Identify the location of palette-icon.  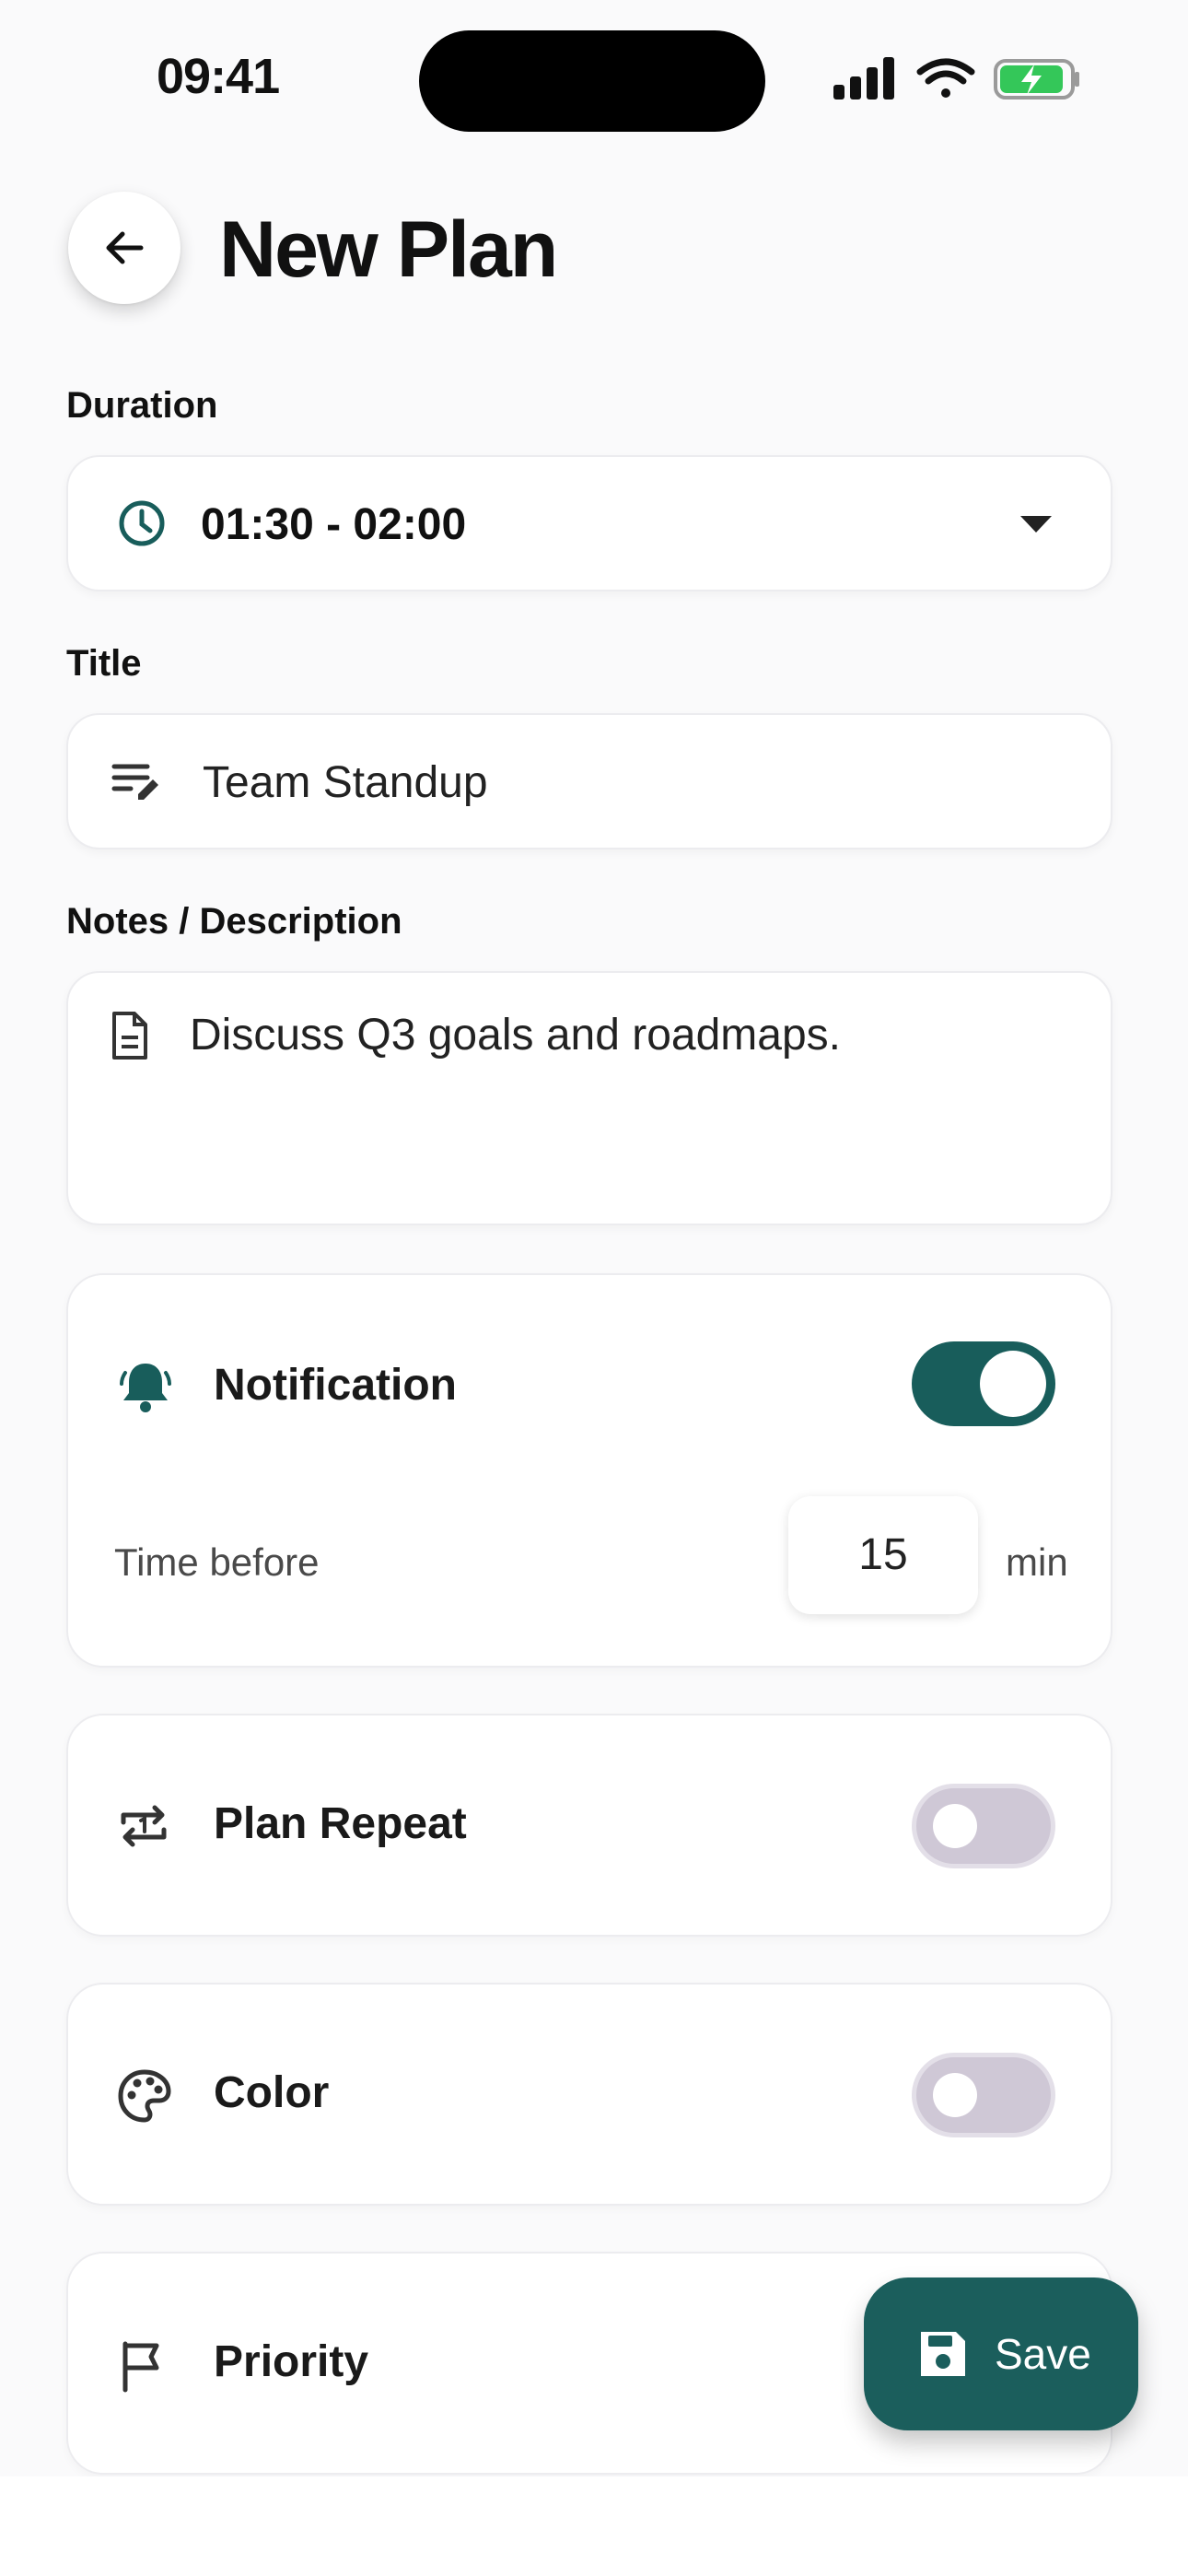
(144, 2096).